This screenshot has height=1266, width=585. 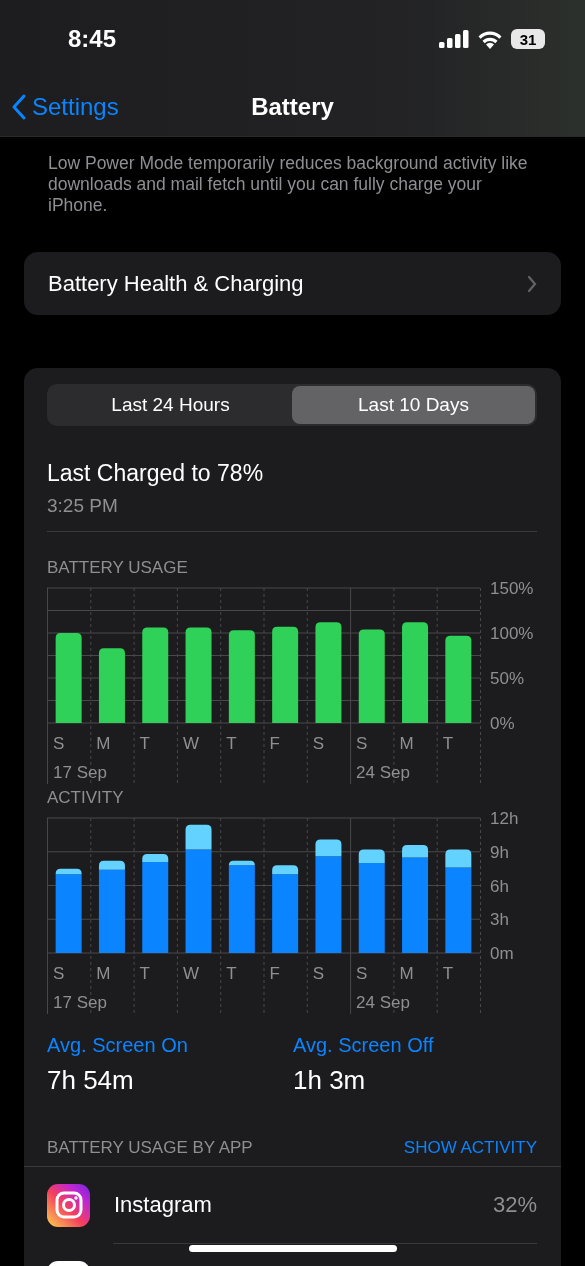 I want to click on segment-tab: Last 10 Days, so click(x=413, y=405).